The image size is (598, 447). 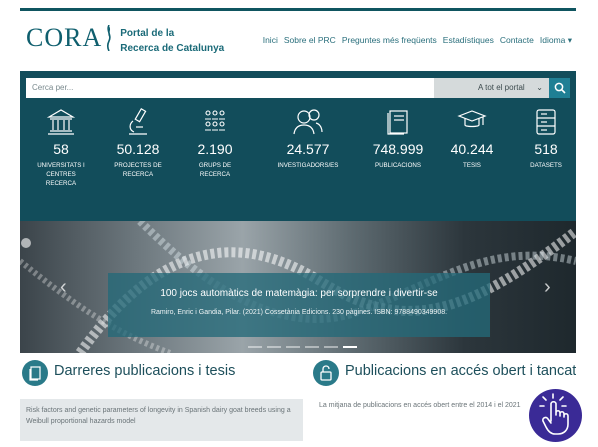 What do you see at coordinates (517, 40) in the screenshot?
I see `nav-item-contact: Contacte` at bounding box center [517, 40].